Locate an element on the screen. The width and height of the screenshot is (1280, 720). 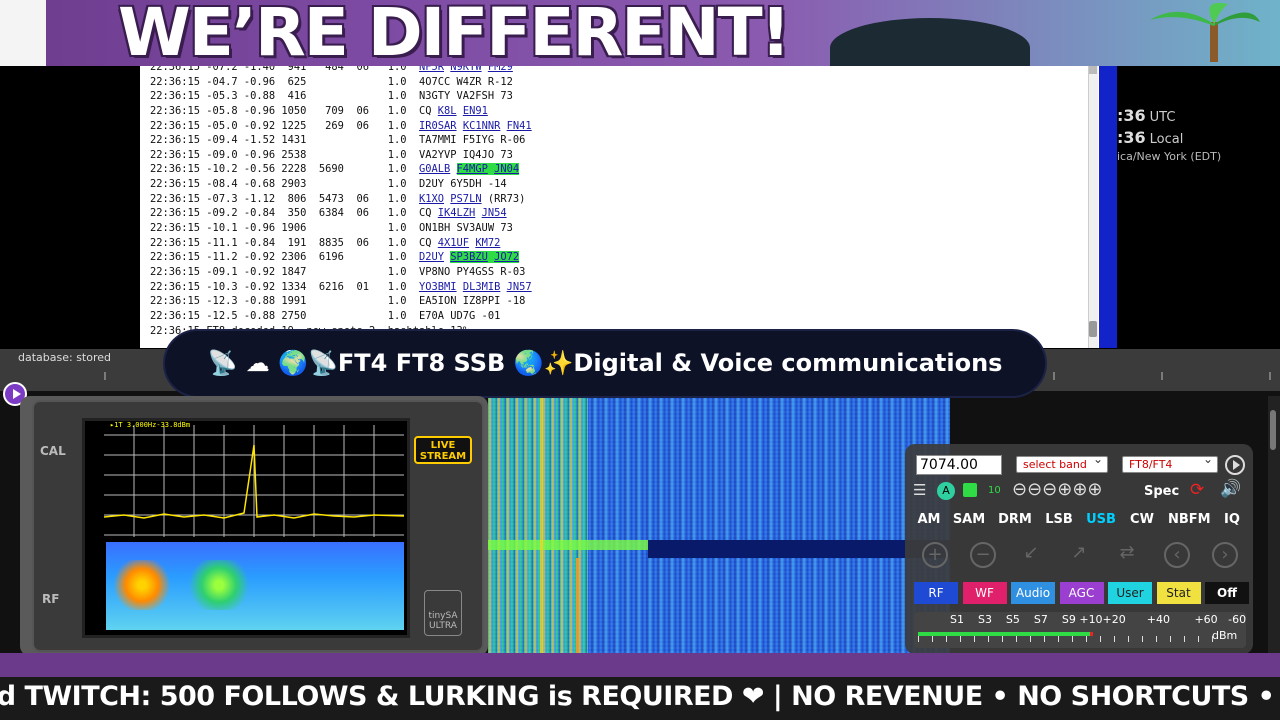
log-message-text: D2UY 6Y5DH -14 is located at coordinates (463, 184).